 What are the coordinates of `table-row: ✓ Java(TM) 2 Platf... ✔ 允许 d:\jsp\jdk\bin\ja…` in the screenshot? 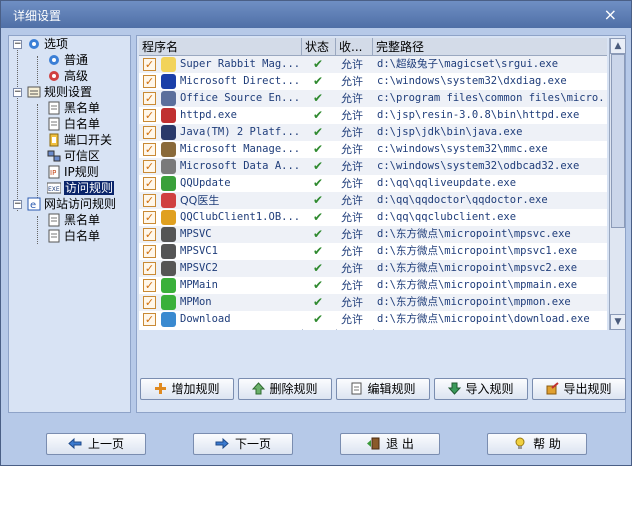 It's located at (373, 132).